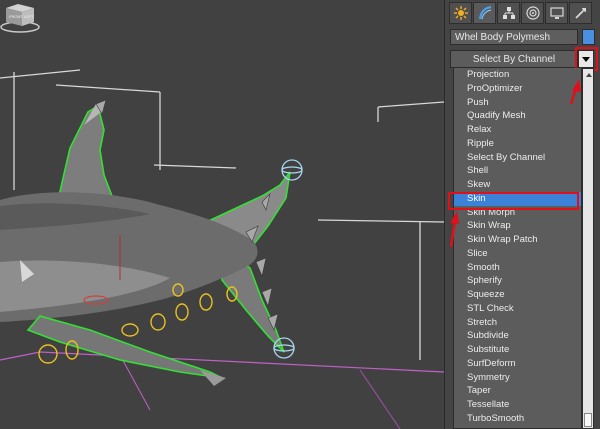 The width and height of the screenshot is (600, 429). I want to click on object-color-swatch, so click(588, 37).